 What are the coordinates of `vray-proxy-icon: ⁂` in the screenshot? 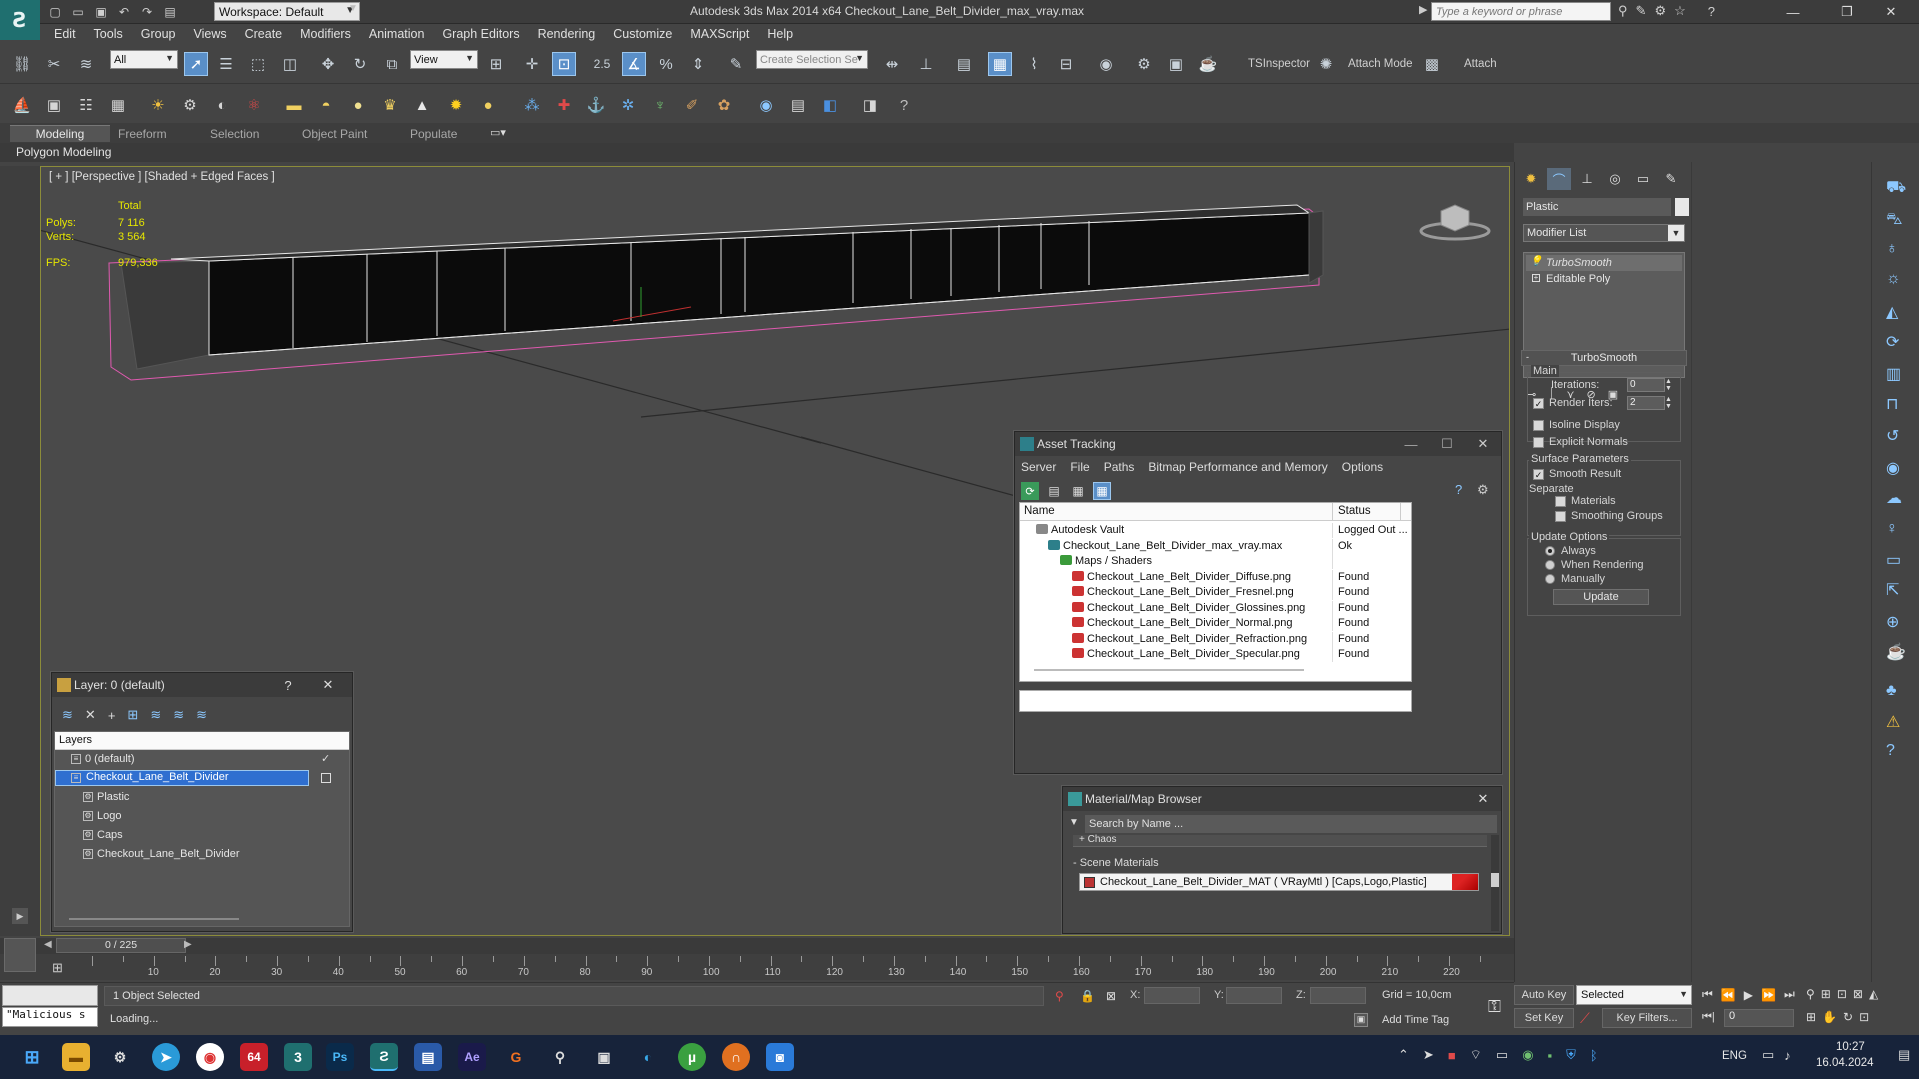 It's located at (532, 105).